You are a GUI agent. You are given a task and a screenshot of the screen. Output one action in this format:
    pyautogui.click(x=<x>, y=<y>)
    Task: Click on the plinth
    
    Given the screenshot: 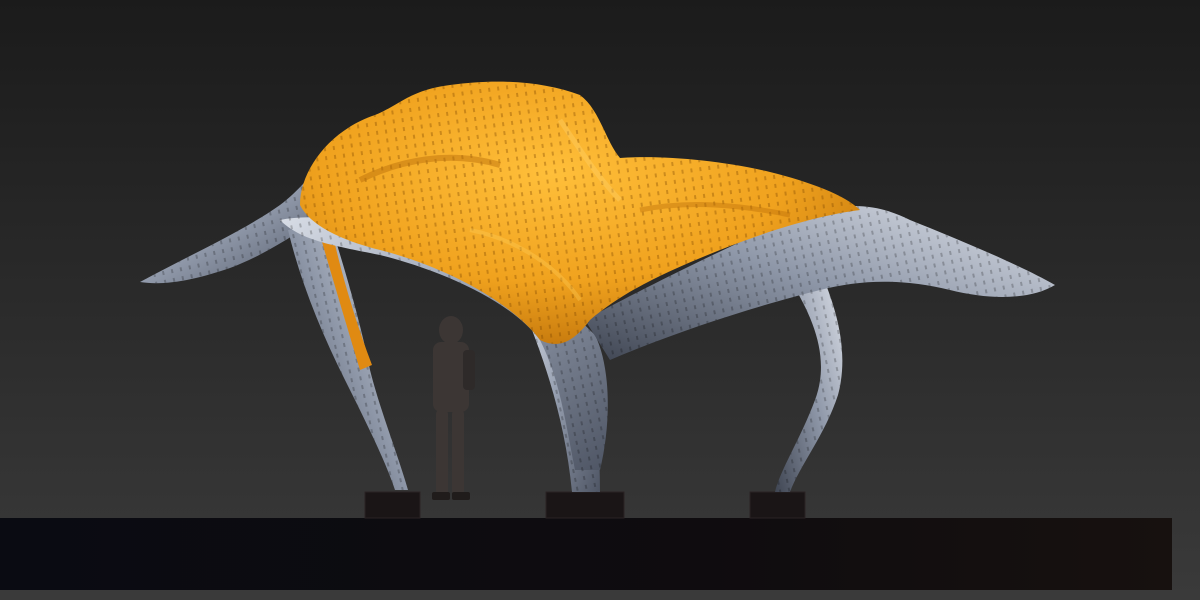 What is the action you would take?
    pyautogui.click(x=586, y=554)
    